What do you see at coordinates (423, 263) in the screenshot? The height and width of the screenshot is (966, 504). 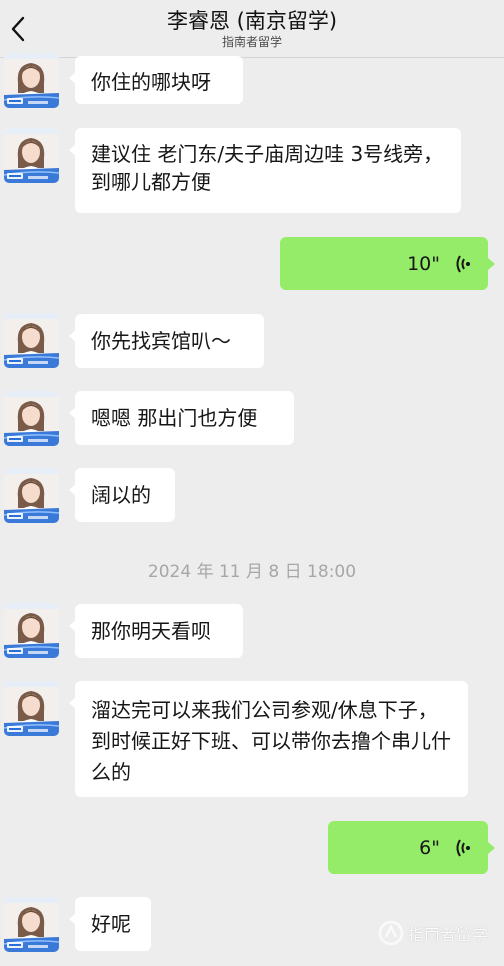 I see `voice-duration: 10"` at bounding box center [423, 263].